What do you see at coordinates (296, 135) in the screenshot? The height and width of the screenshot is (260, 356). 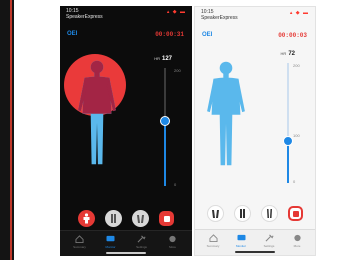 I see `scale-mid-label: 100` at bounding box center [296, 135].